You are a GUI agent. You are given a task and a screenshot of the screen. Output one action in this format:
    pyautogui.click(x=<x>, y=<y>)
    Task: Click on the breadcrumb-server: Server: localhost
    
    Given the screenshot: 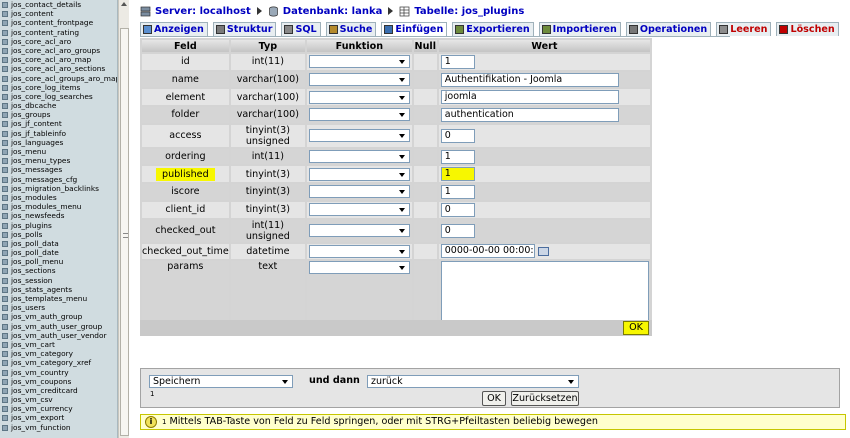 What is the action you would take?
    pyautogui.click(x=203, y=11)
    